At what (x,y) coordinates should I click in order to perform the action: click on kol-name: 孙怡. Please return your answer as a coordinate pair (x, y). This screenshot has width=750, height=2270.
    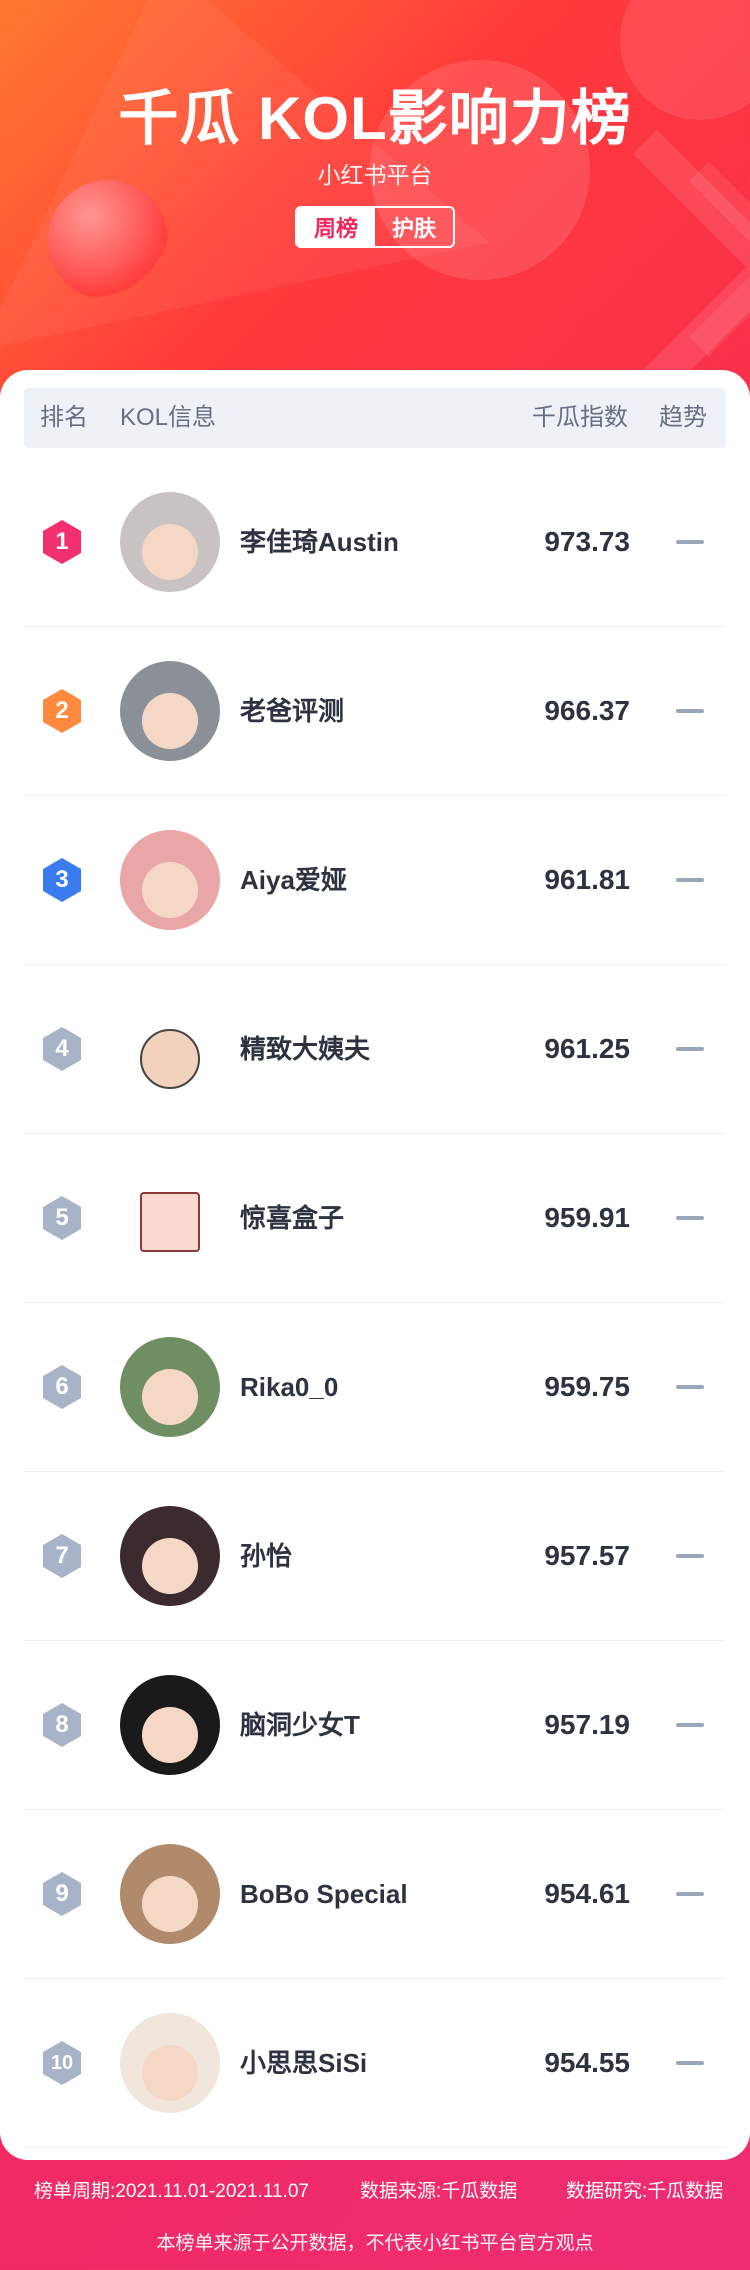
    Looking at the image, I should click on (266, 1556).